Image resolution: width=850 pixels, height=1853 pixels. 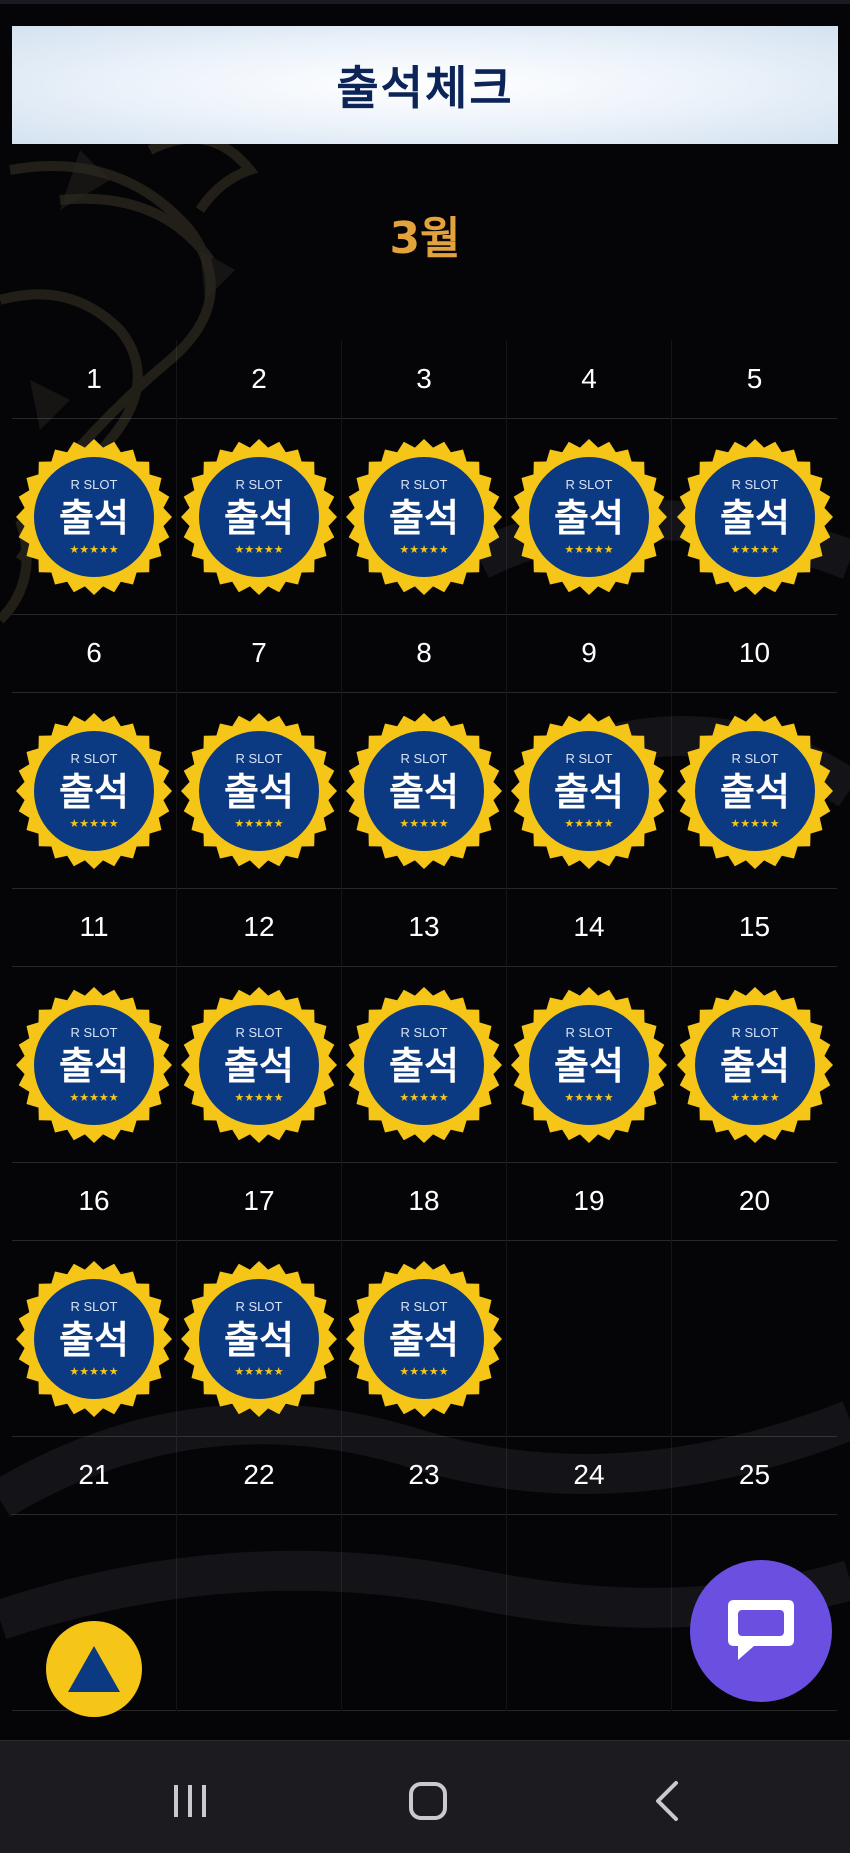 I want to click on calendar-day-cell: 7 R SLOT 출석 ★★★★★, so click(x=259, y=751).